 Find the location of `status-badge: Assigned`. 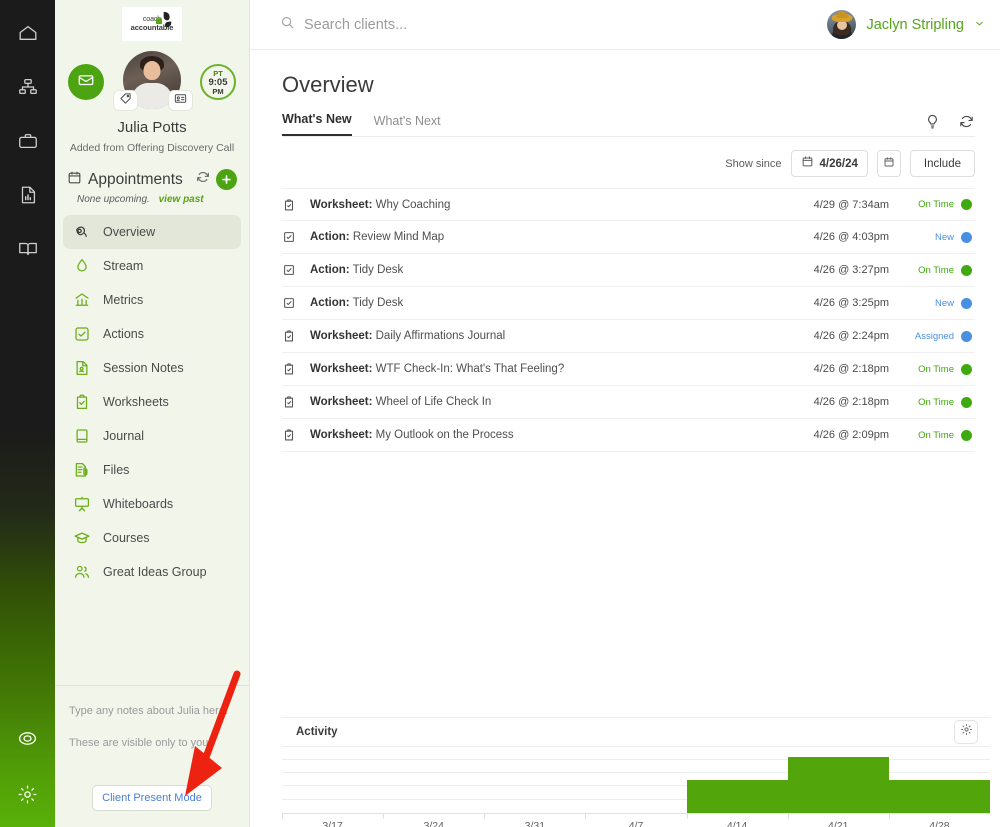

status-badge: Assigned is located at coordinates (934, 336).